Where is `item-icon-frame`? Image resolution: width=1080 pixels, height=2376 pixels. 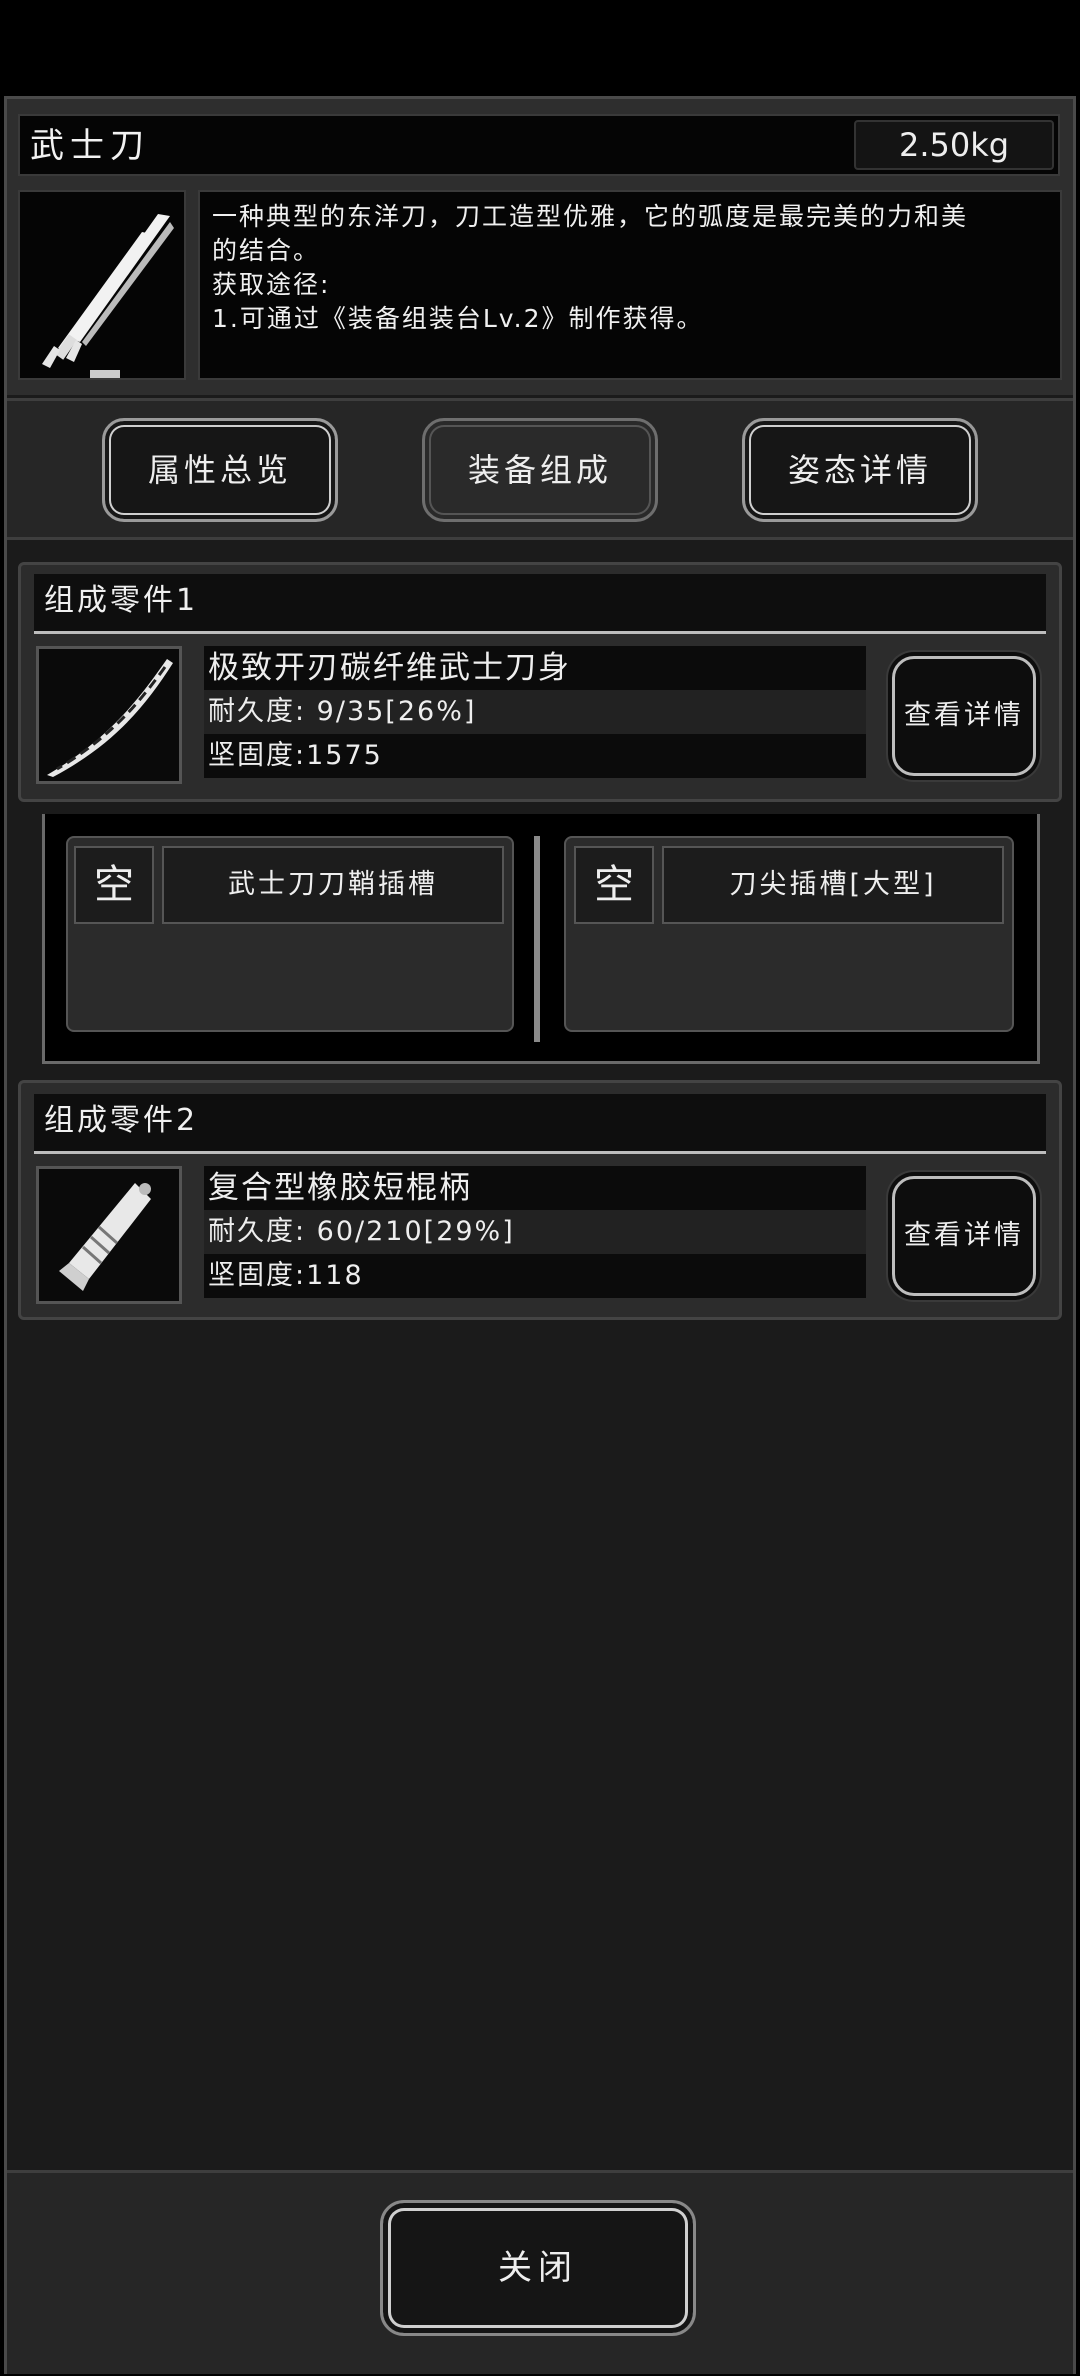 item-icon-frame is located at coordinates (102, 285).